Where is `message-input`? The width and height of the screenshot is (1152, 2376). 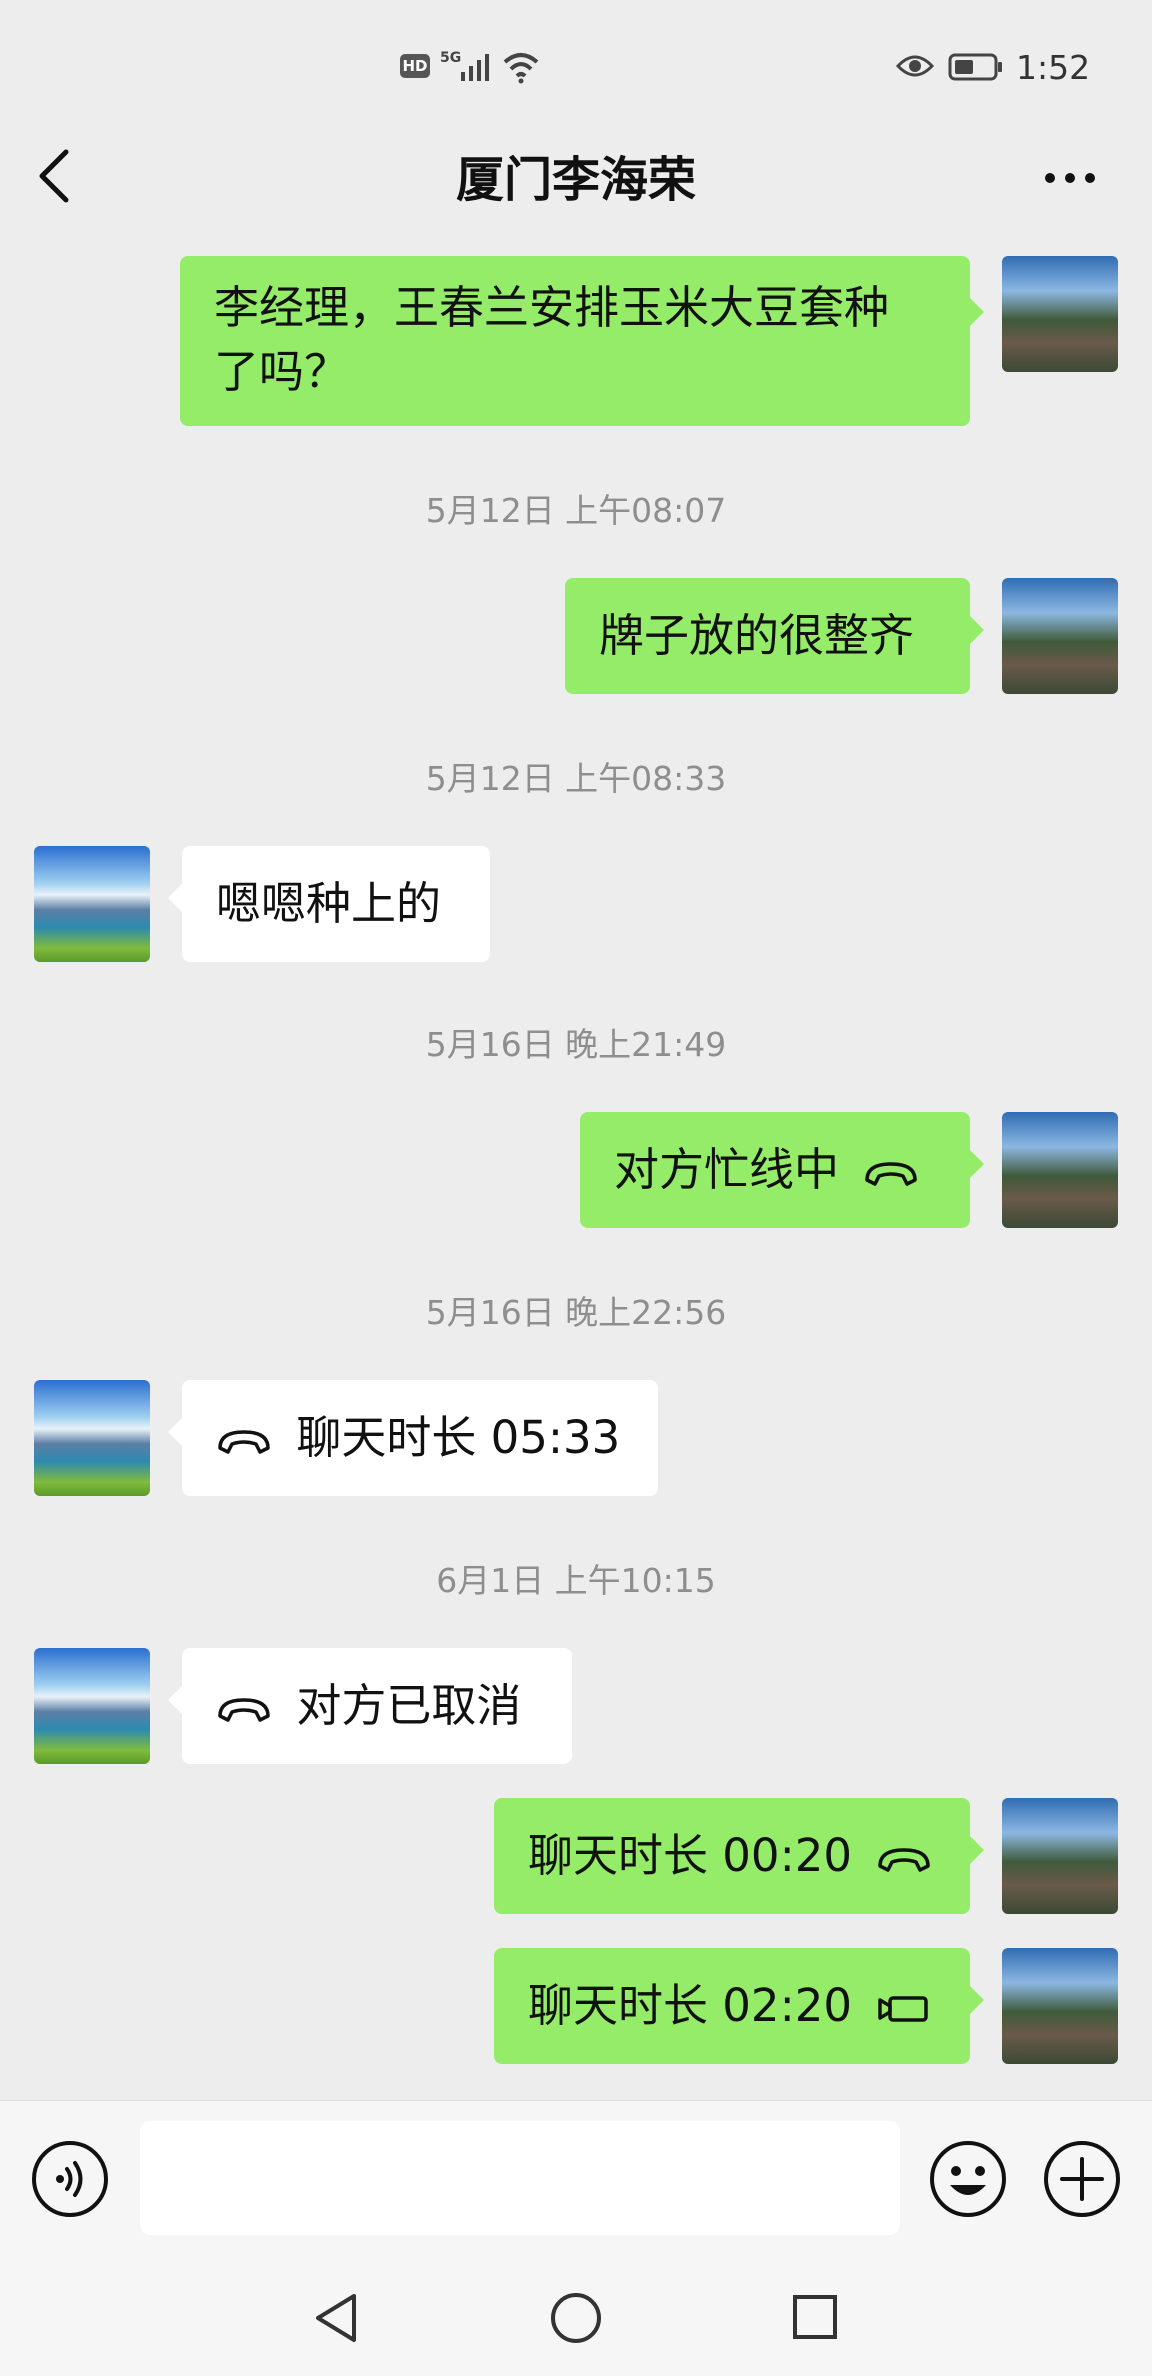 message-input is located at coordinates (520, 2178).